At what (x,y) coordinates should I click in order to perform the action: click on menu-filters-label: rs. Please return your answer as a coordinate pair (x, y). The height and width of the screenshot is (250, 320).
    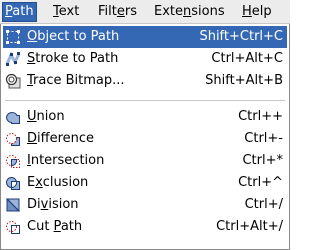
    Looking at the image, I should click on (130, 11).